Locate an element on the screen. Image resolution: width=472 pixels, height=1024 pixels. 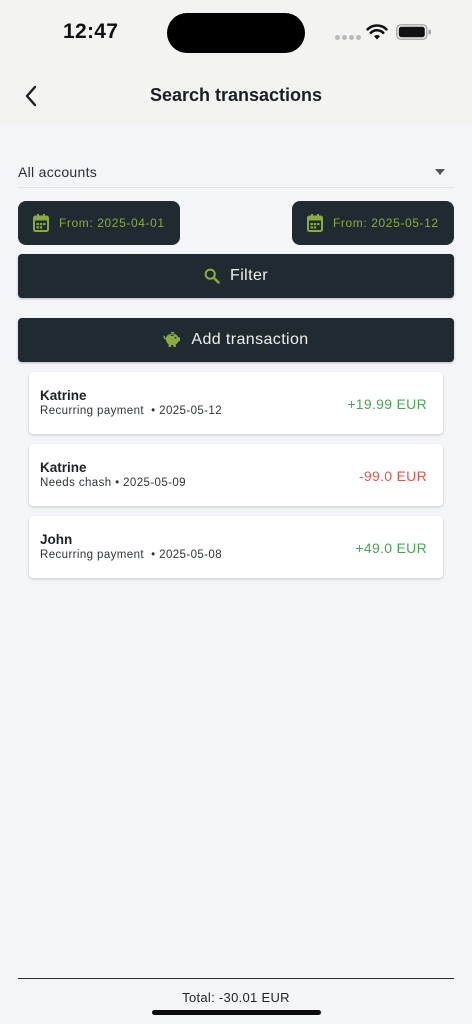
transaction-amount: +19.99 EUR is located at coordinates (387, 404).